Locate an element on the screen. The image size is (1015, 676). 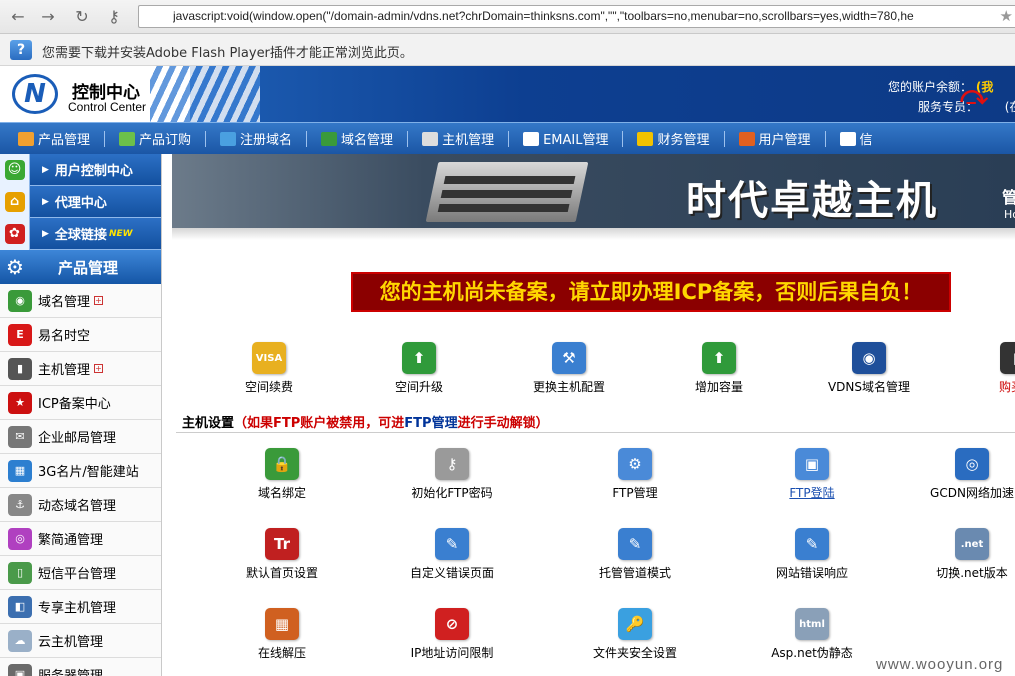
logo-icon: N is located at coordinates (35, 94).